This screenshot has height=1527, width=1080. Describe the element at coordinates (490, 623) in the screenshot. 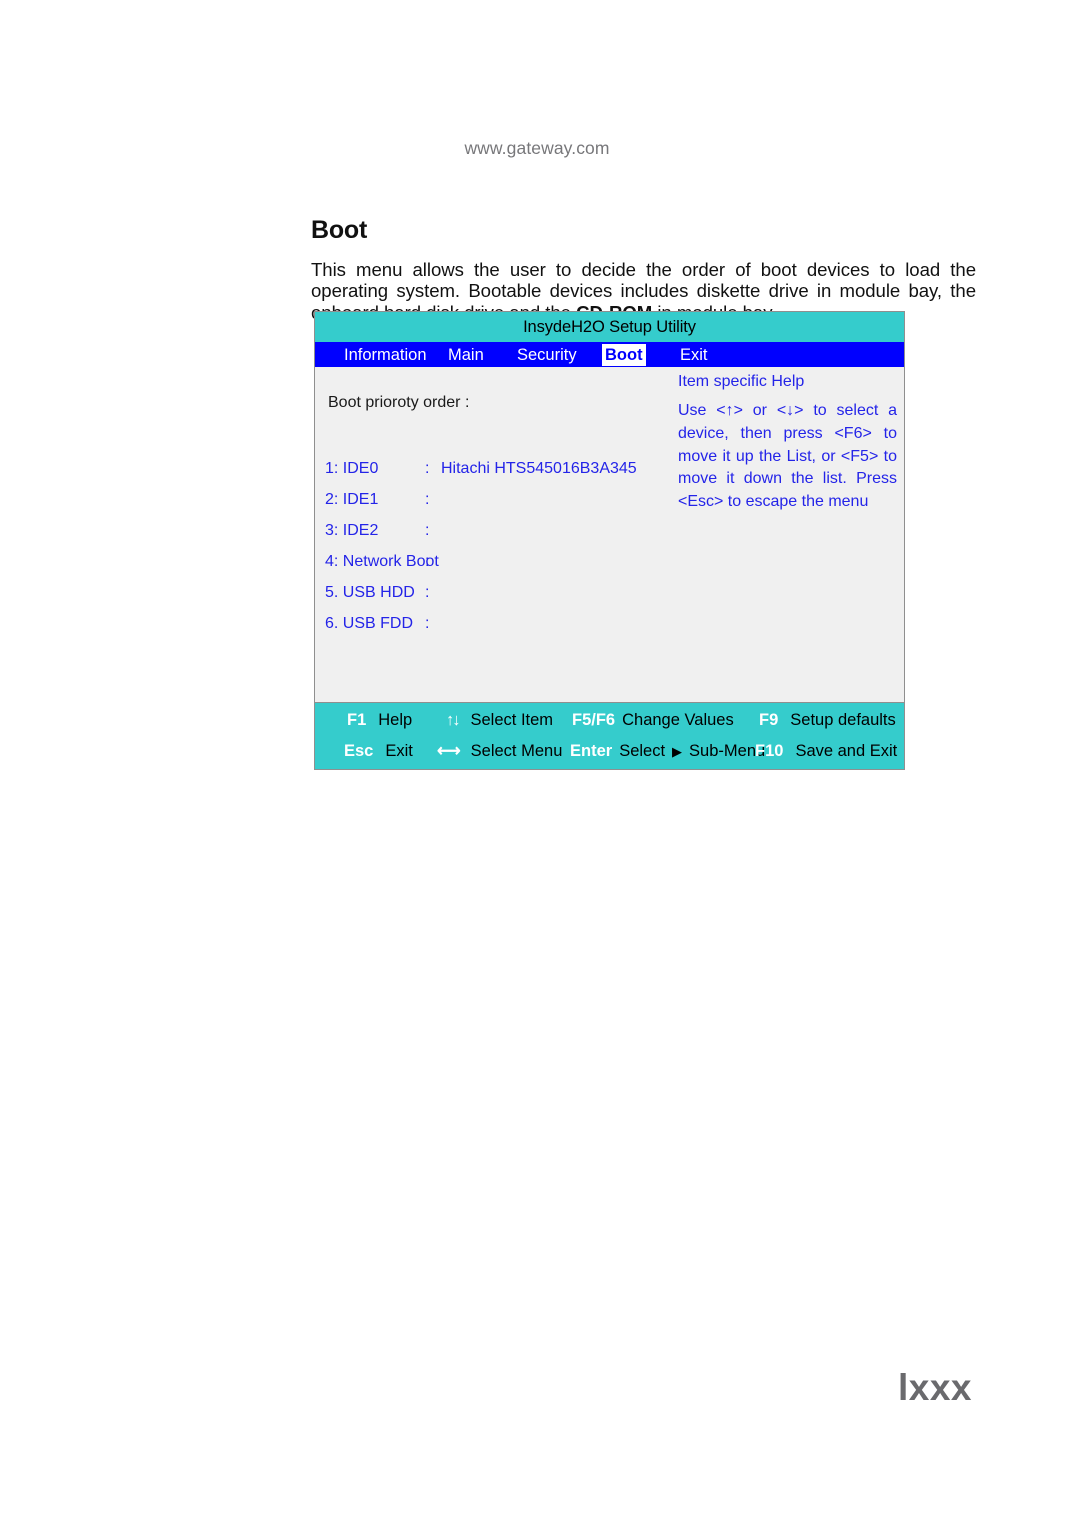

I see `boot-list-item: 6. USB FDD:` at that location.